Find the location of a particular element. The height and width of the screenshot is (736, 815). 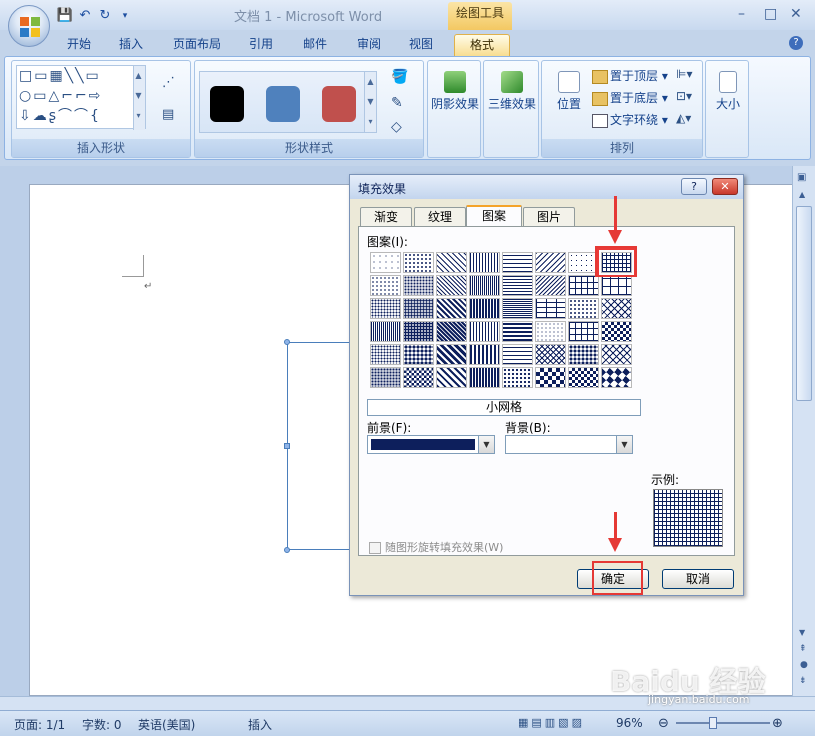

zoom-slider-track is located at coordinates (723, 723).